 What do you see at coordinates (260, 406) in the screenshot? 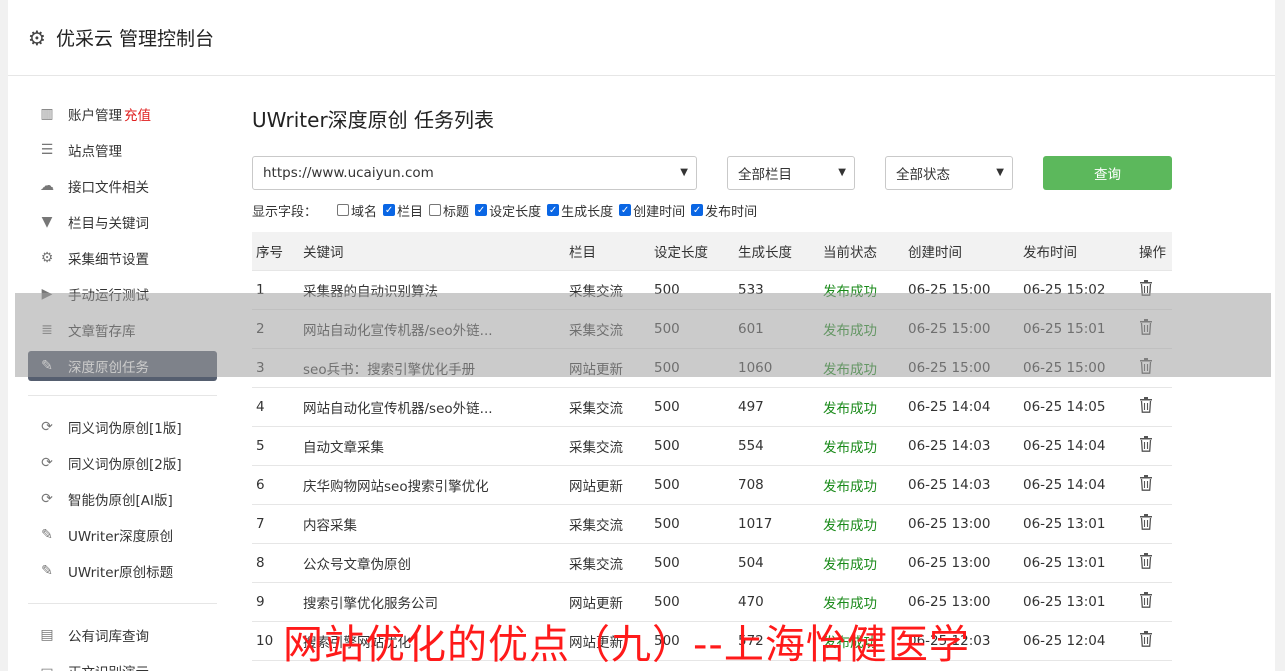
I see `table-cell: 4` at bounding box center [260, 406].